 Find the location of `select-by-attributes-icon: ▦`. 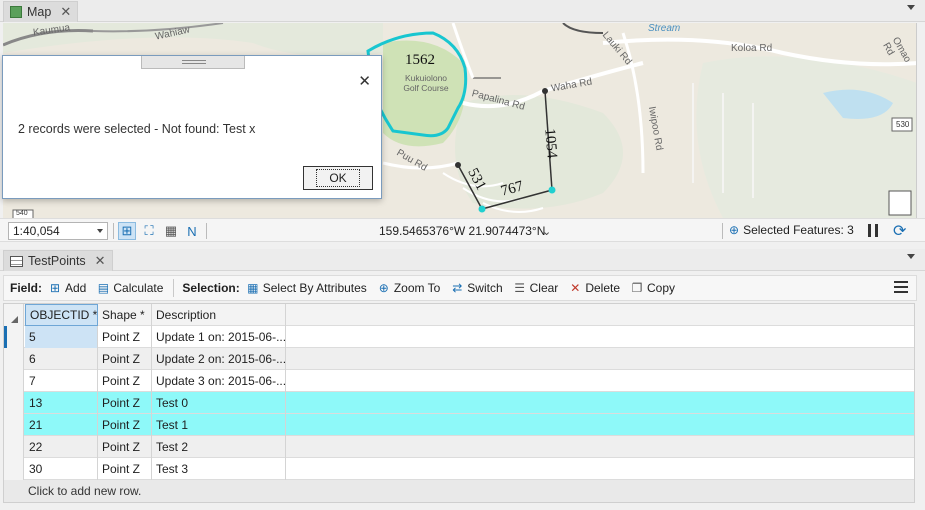

select-by-attributes-icon: ▦ is located at coordinates (253, 288).